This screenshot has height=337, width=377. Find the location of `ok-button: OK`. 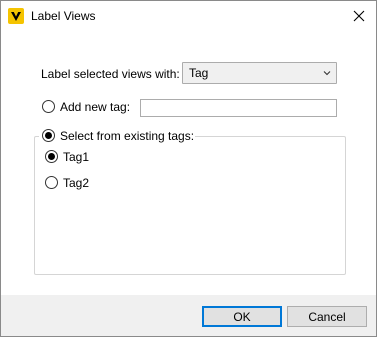

ok-button: OK is located at coordinates (242, 316).